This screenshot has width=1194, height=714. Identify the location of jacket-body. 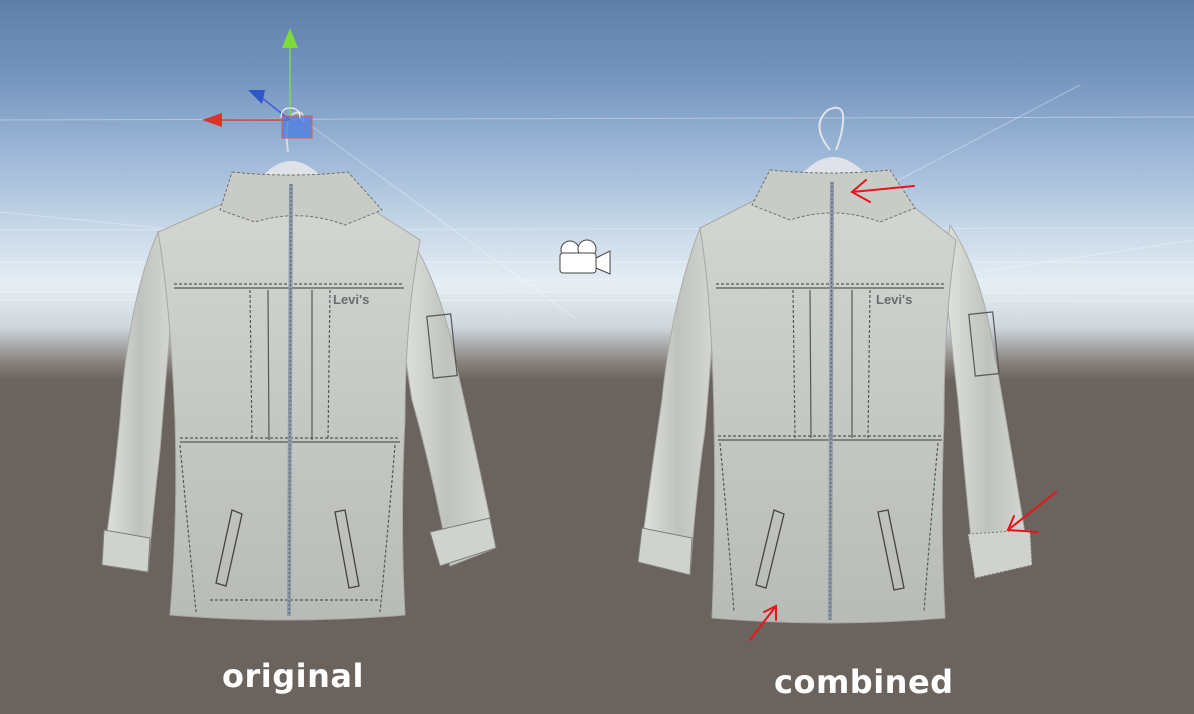
(828, 411).